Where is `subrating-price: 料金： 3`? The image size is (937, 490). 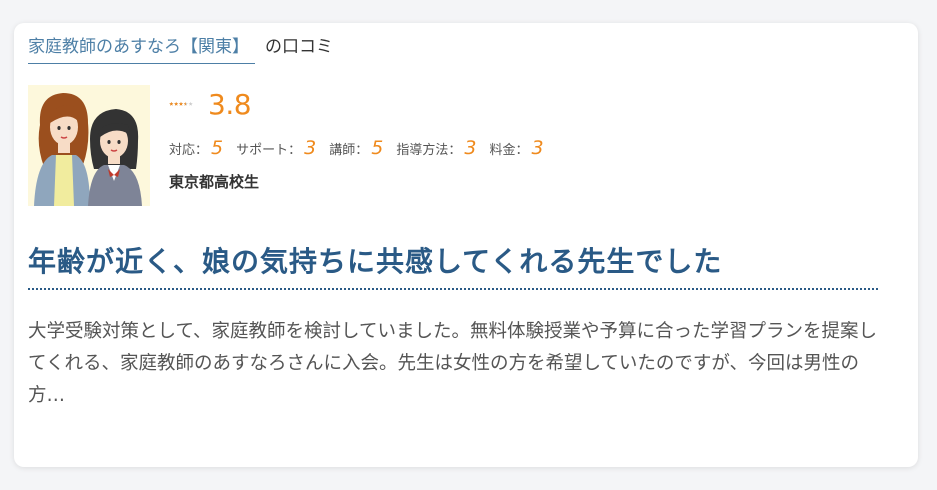
subrating-price: 料金： 3 is located at coordinates (516, 148).